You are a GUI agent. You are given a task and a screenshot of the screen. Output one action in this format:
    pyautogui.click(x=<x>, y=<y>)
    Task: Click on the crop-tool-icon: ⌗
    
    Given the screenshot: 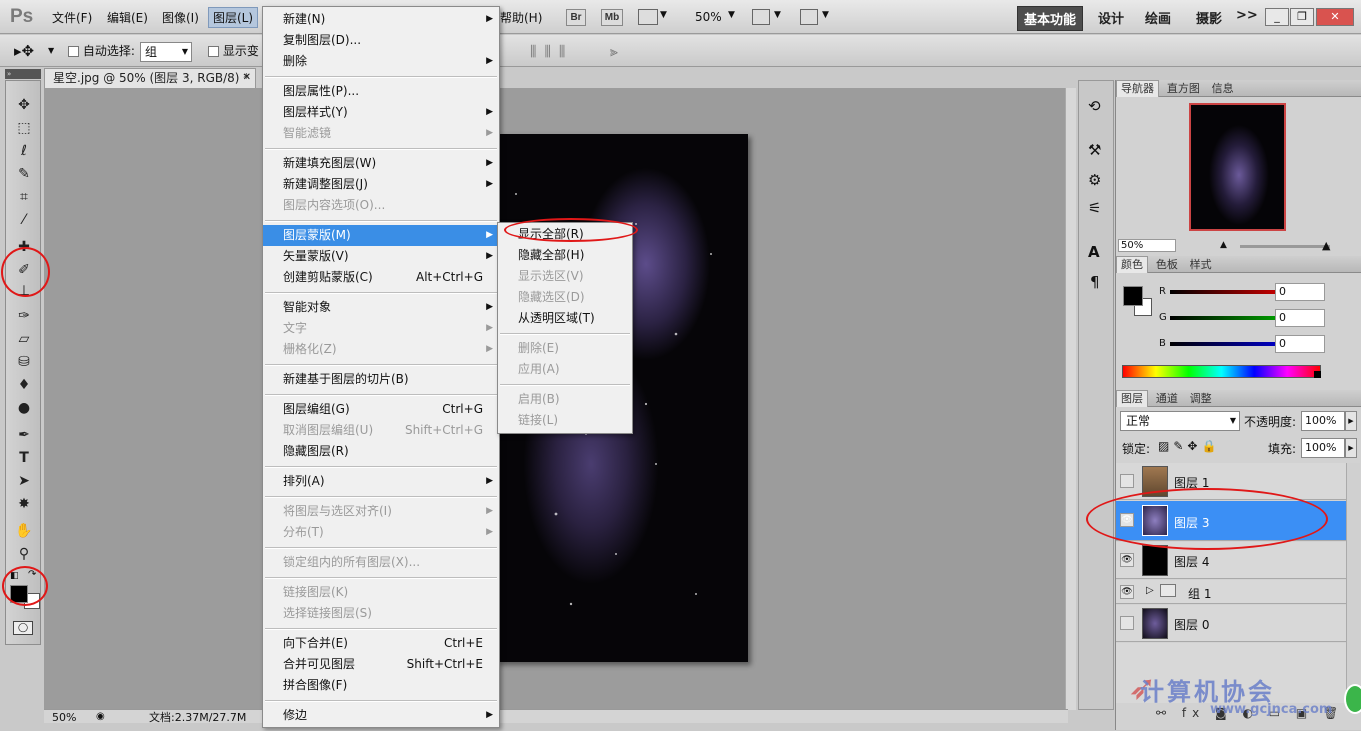 What is the action you would take?
    pyautogui.click(x=24, y=197)
    